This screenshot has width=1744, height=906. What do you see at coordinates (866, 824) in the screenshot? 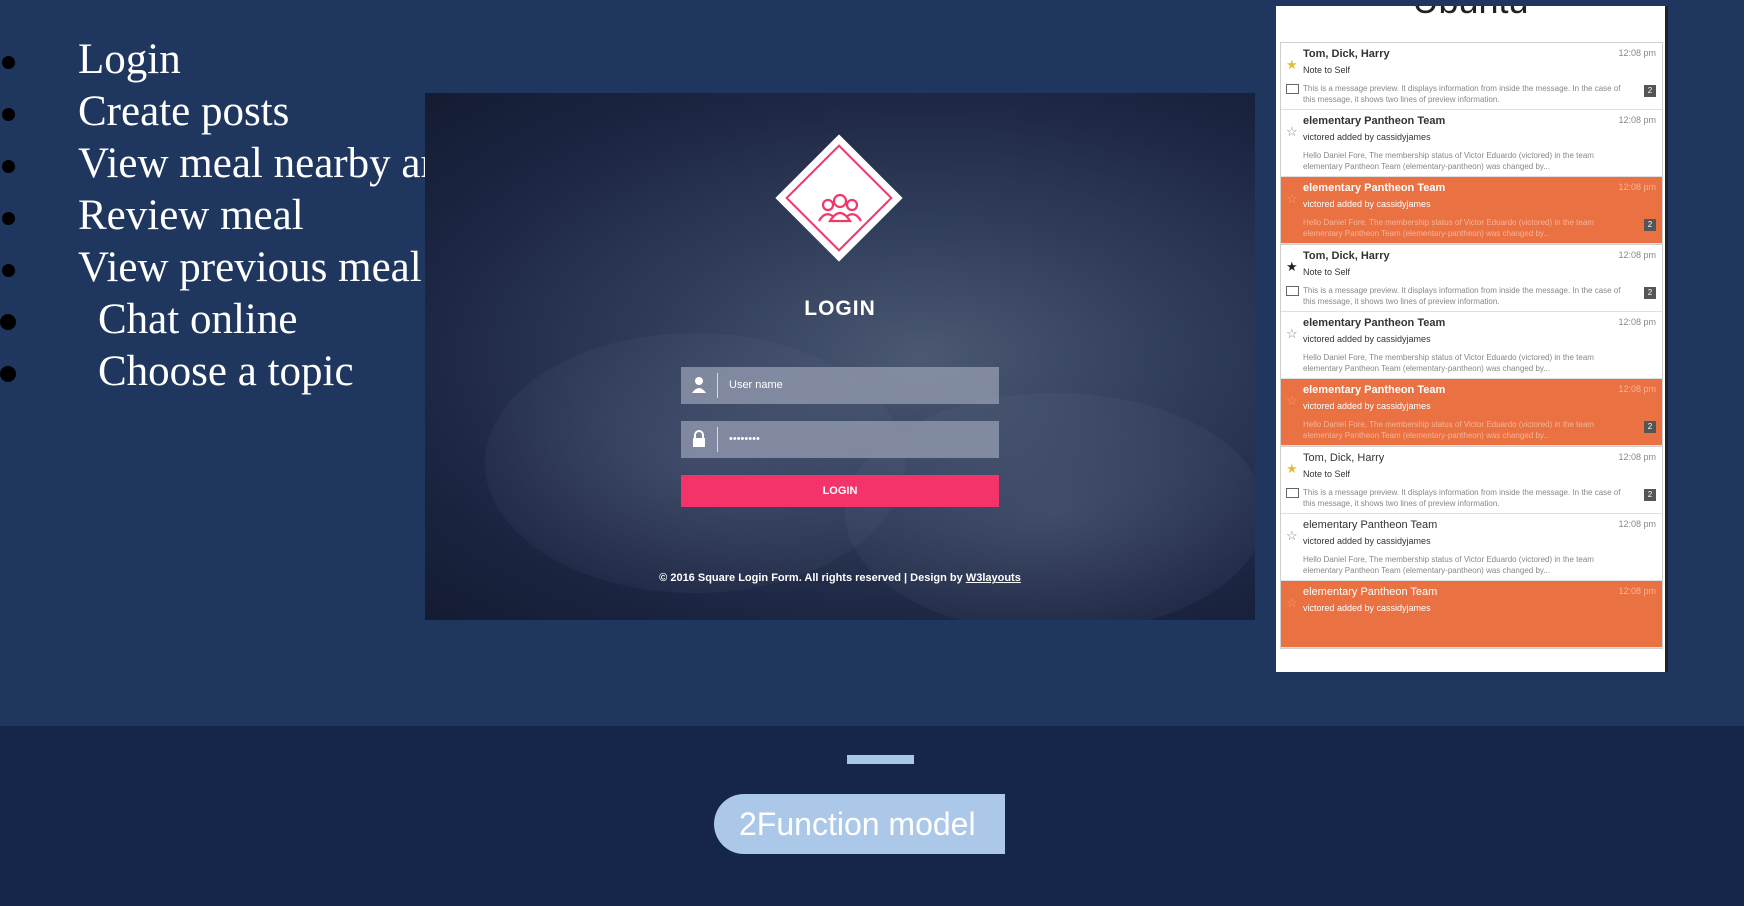
I see `section-label: Function model` at bounding box center [866, 824].